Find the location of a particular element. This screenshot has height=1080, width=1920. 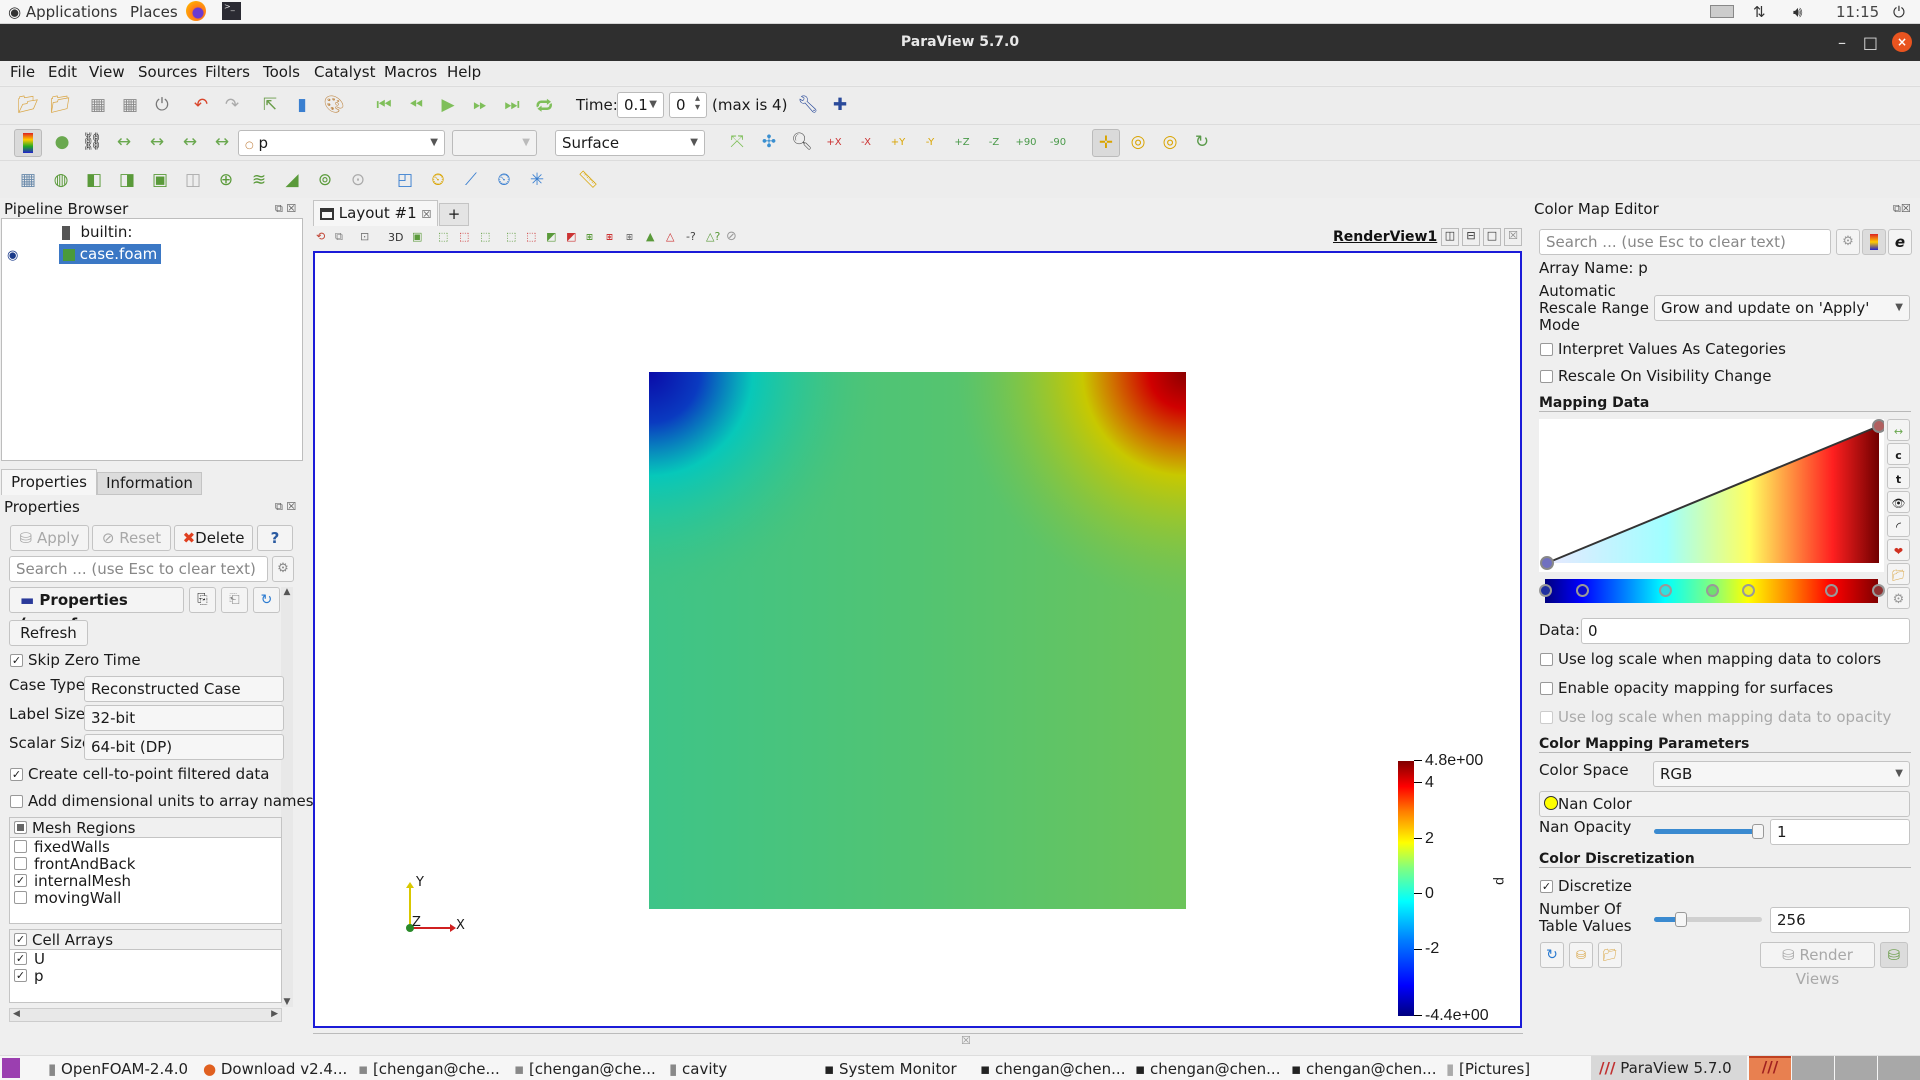

workspace-1: /// is located at coordinates (1770, 1068).